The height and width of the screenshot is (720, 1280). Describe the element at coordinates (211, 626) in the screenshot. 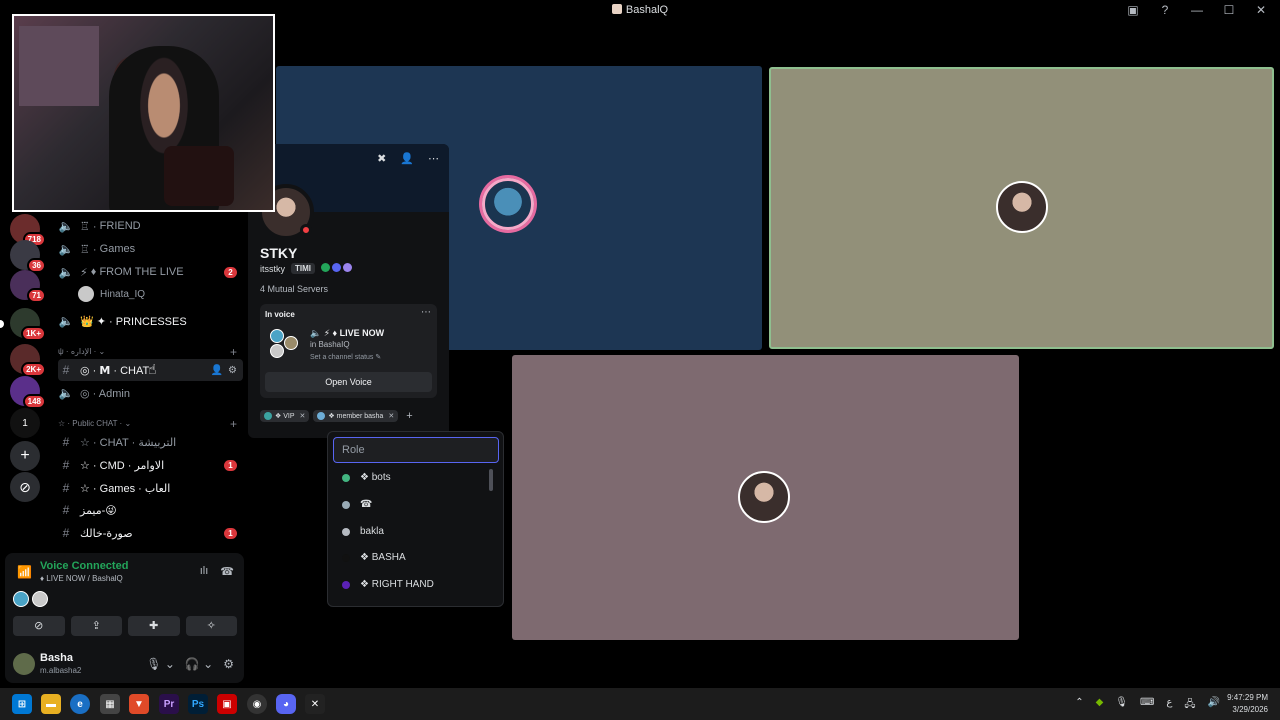

I see `soundboard-button: ✧` at that location.